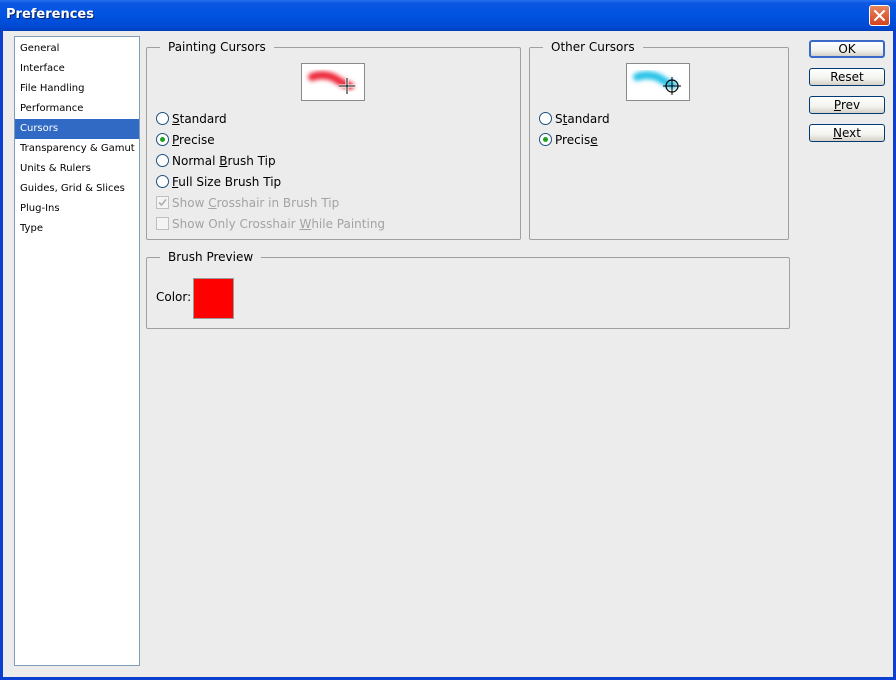  I want to click on show-only-crosshair-label-key: W, so click(305, 224).